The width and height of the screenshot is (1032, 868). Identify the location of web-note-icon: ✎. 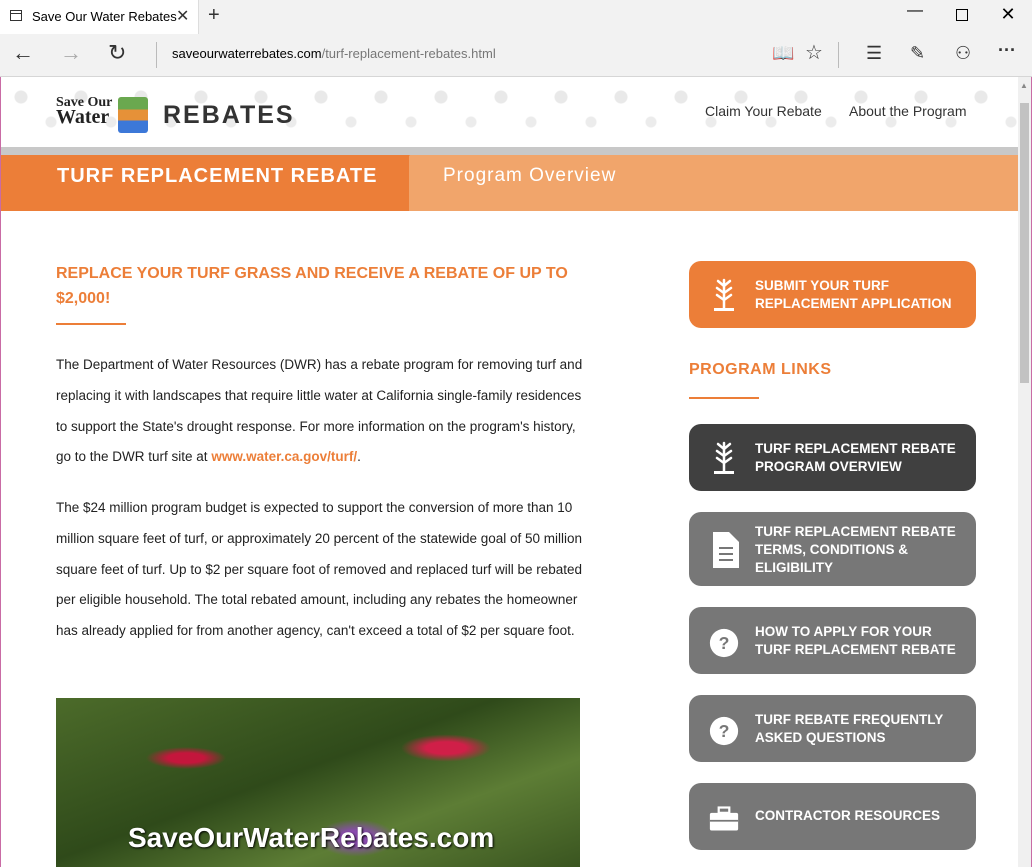
(917, 53).